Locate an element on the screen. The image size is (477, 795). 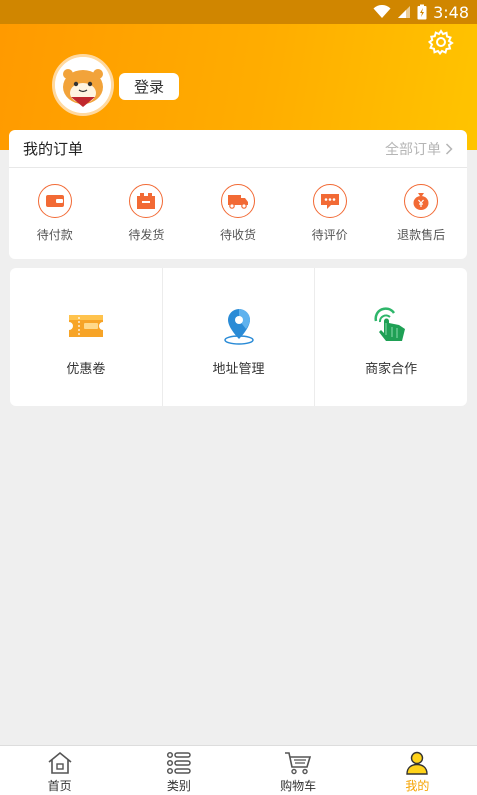
order-pending-payment: 待付款 is located at coordinates (55, 213).